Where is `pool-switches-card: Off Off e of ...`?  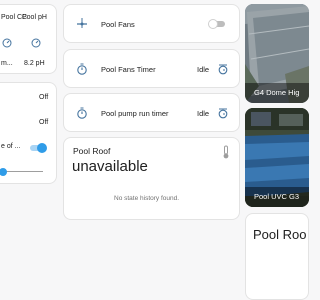
pool-switches-card: Off Off e of ... is located at coordinates (28, 133).